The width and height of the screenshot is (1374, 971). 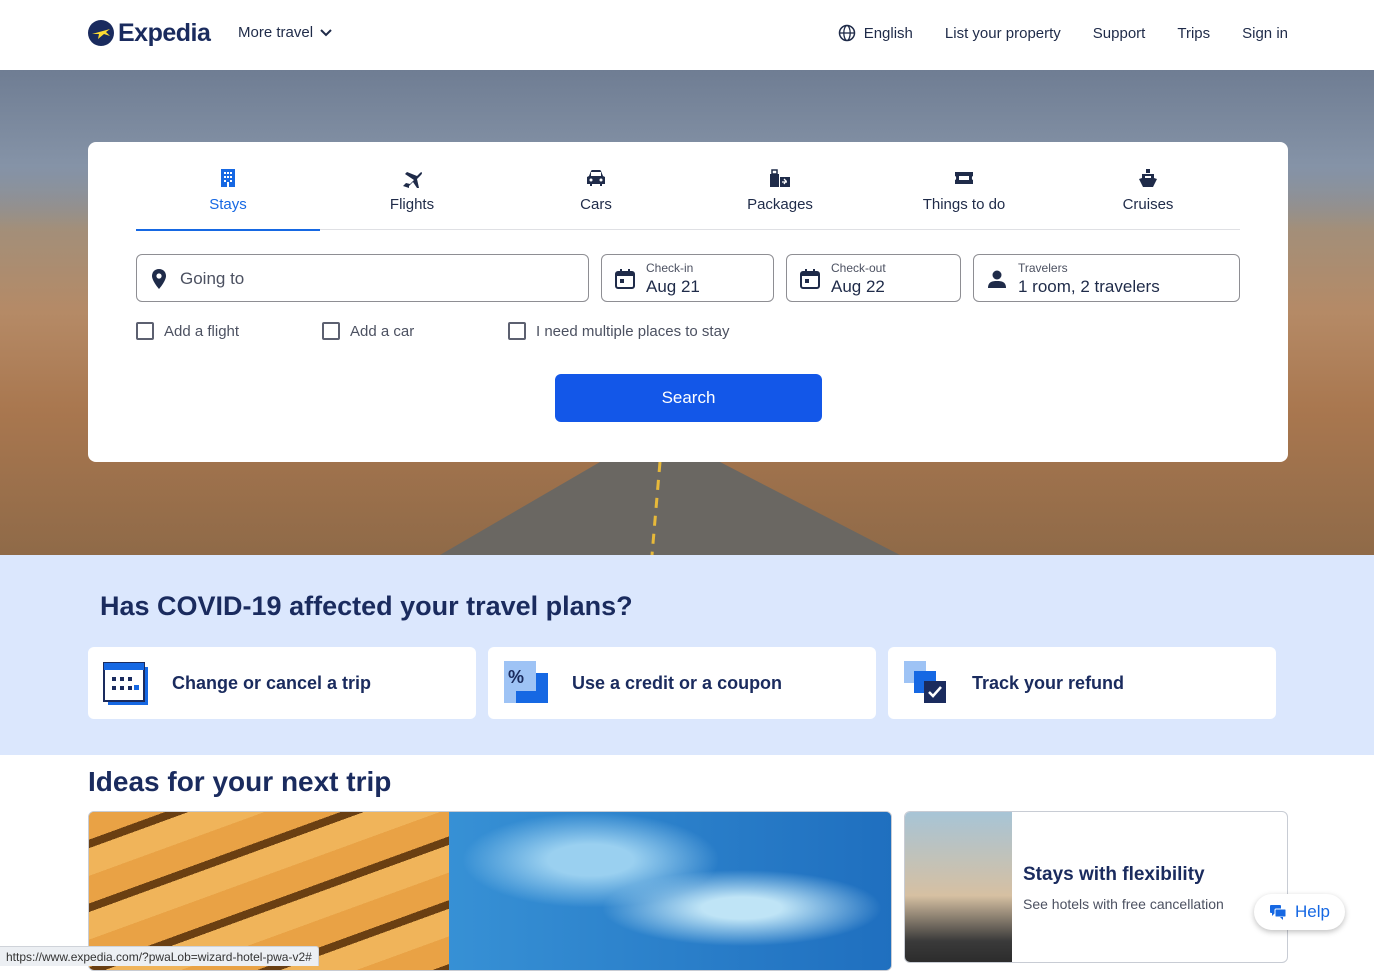 What do you see at coordinates (1278, 912) in the screenshot?
I see `chat-icon` at bounding box center [1278, 912].